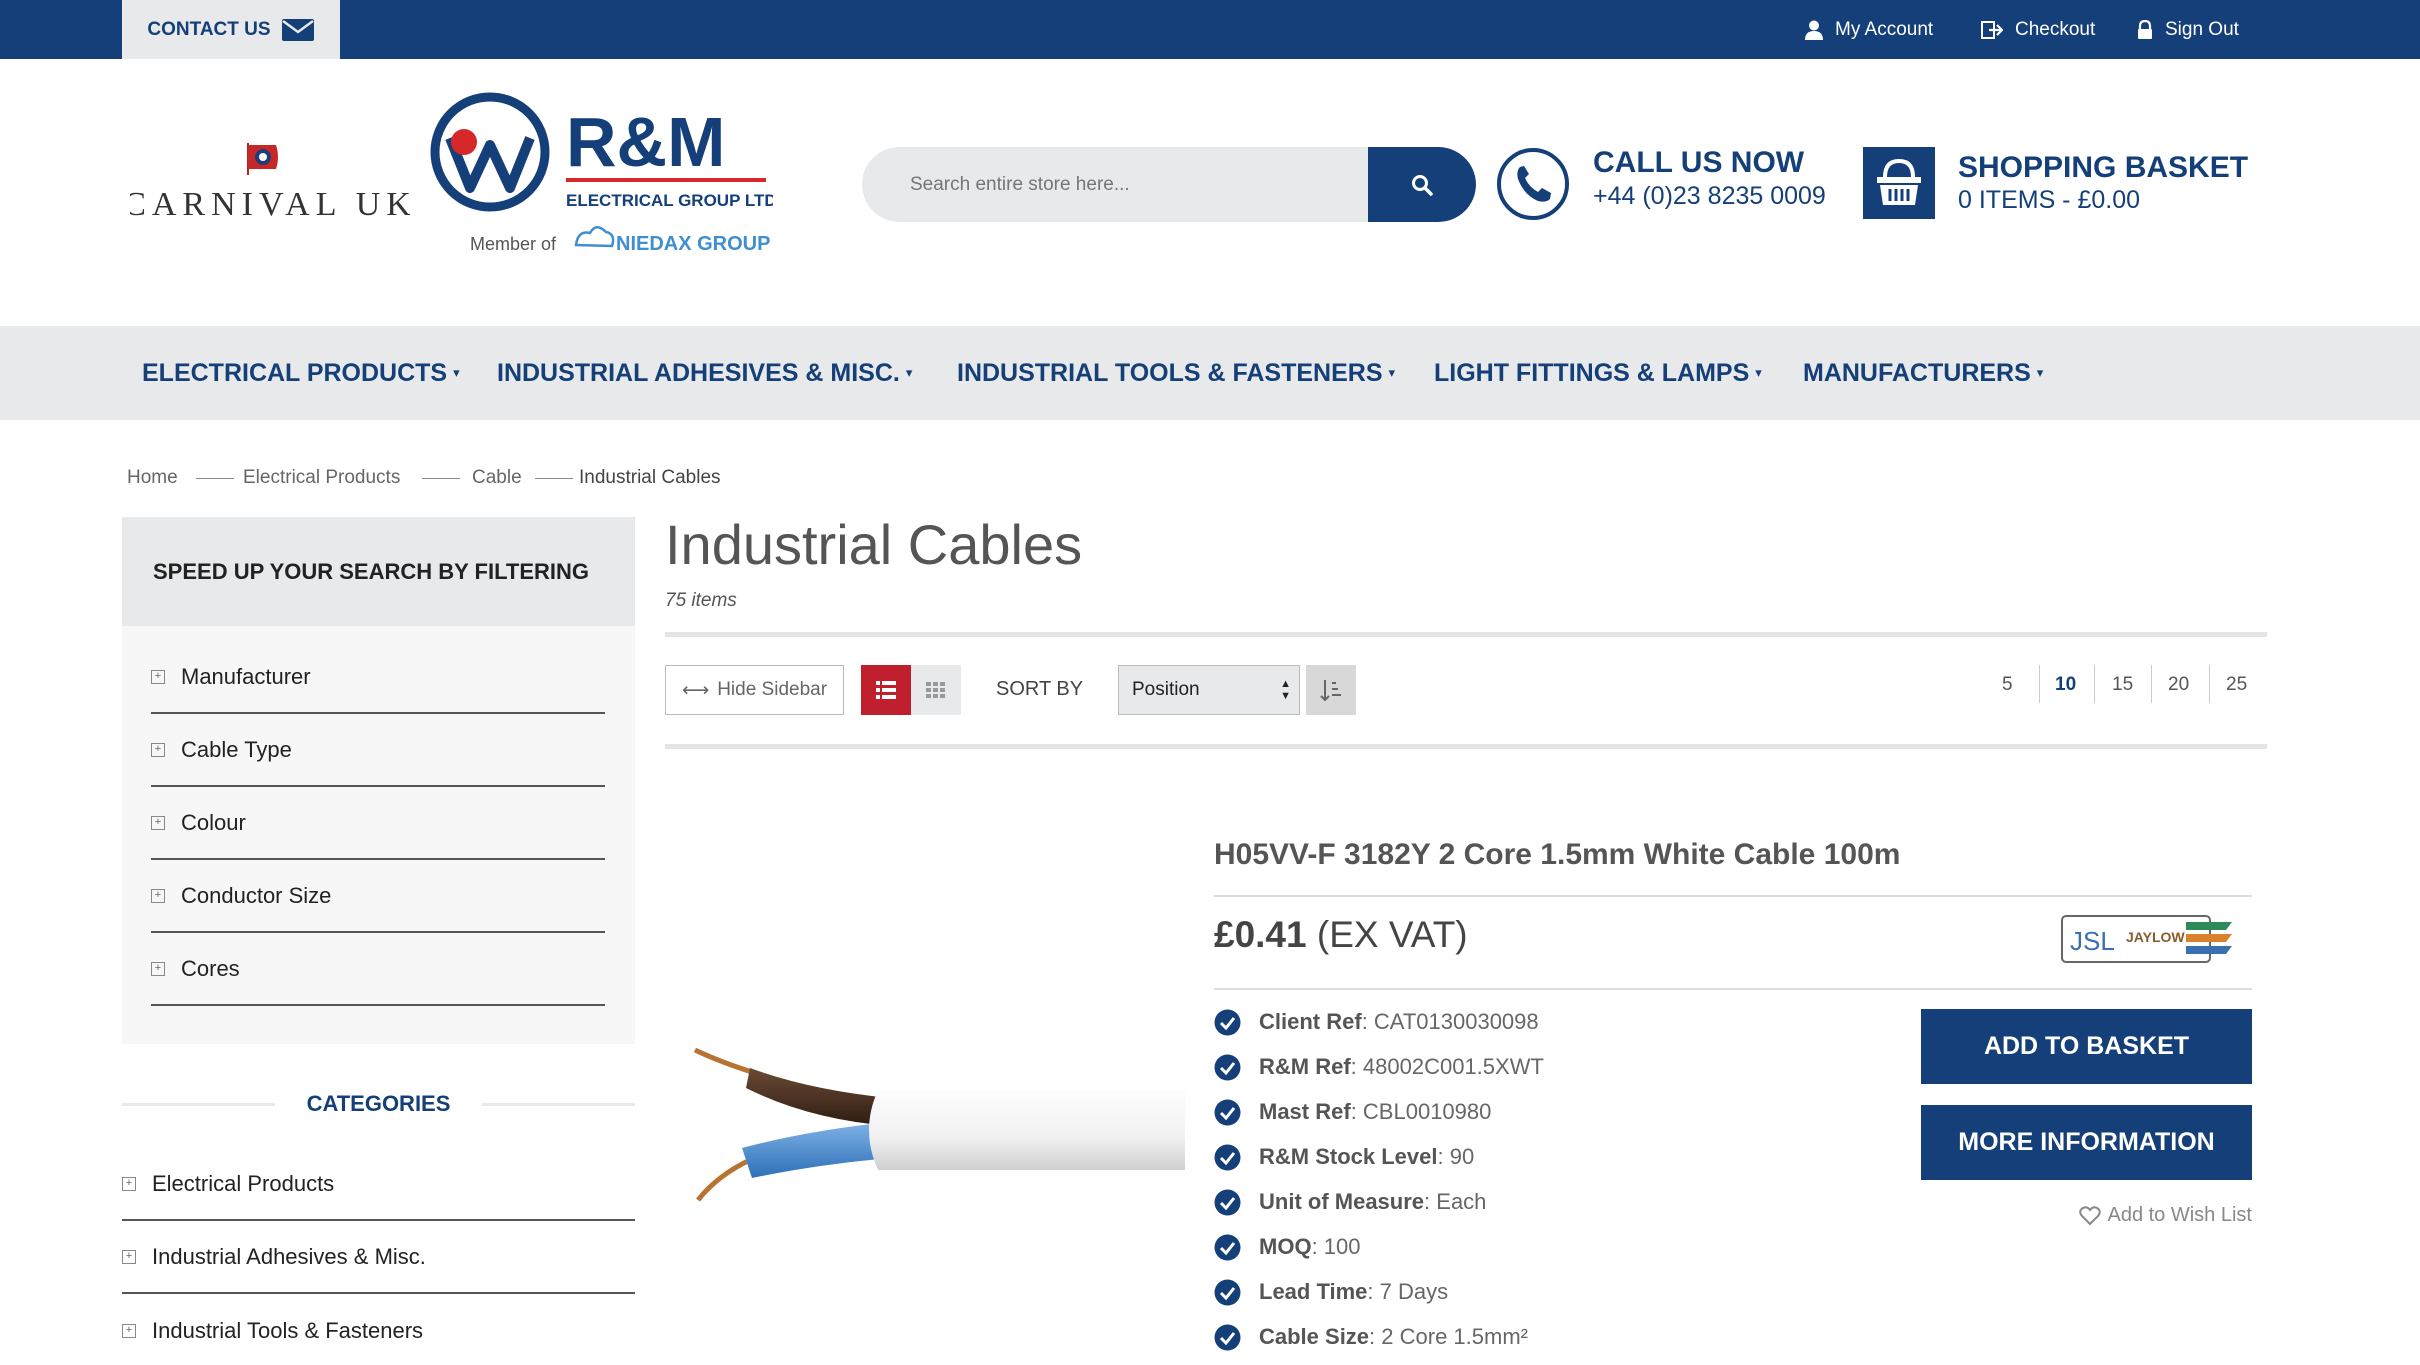  What do you see at coordinates (1598, 373) in the screenshot?
I see `nav-light-fittings: LIGHT FITTINGS & LAMPS ▾` at bounding box center [1598, 373].